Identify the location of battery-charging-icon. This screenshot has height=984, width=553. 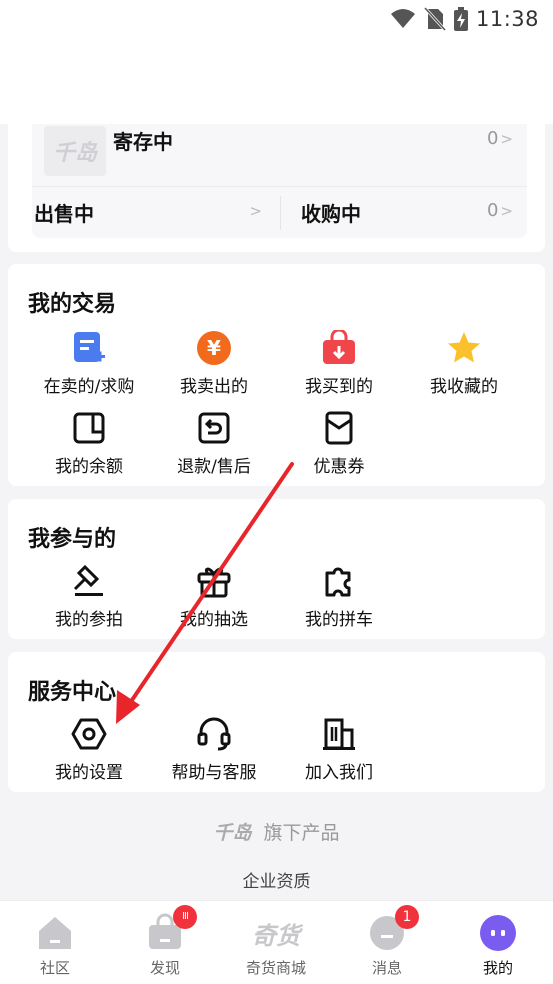
(460, 19).